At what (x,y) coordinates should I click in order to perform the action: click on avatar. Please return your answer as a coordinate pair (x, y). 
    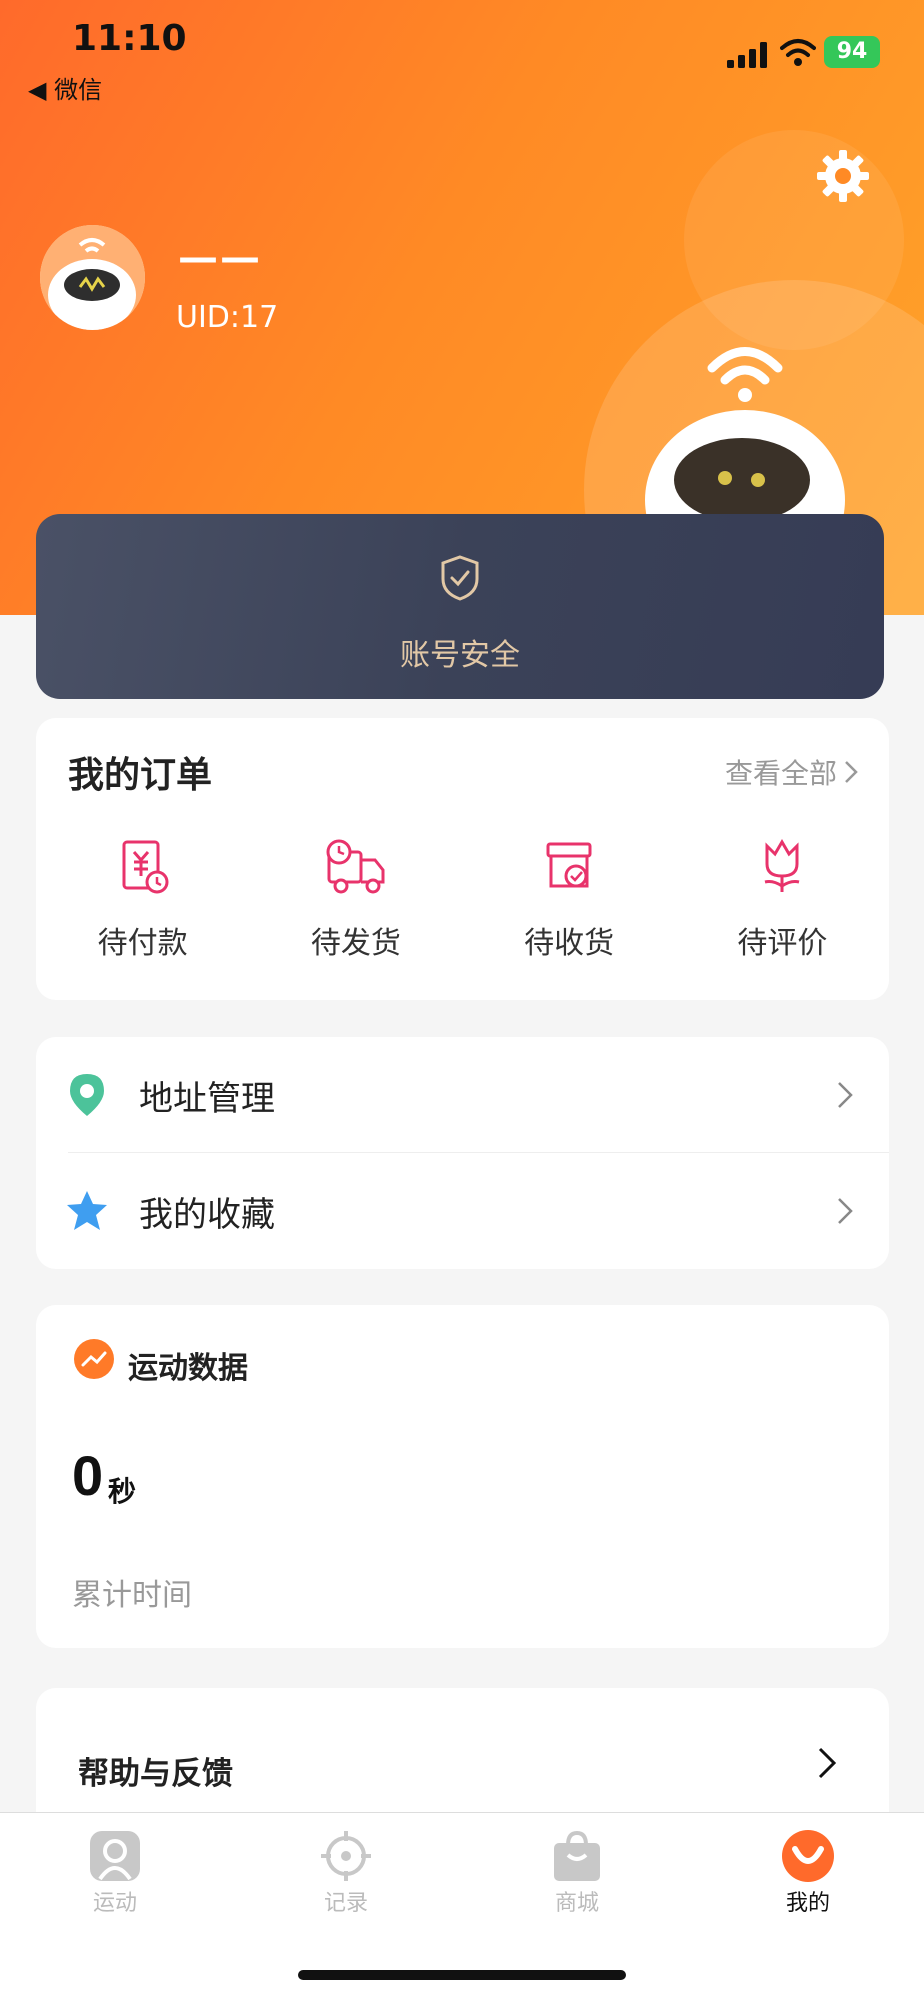
    Looking at the image, I should click on (92, 277).